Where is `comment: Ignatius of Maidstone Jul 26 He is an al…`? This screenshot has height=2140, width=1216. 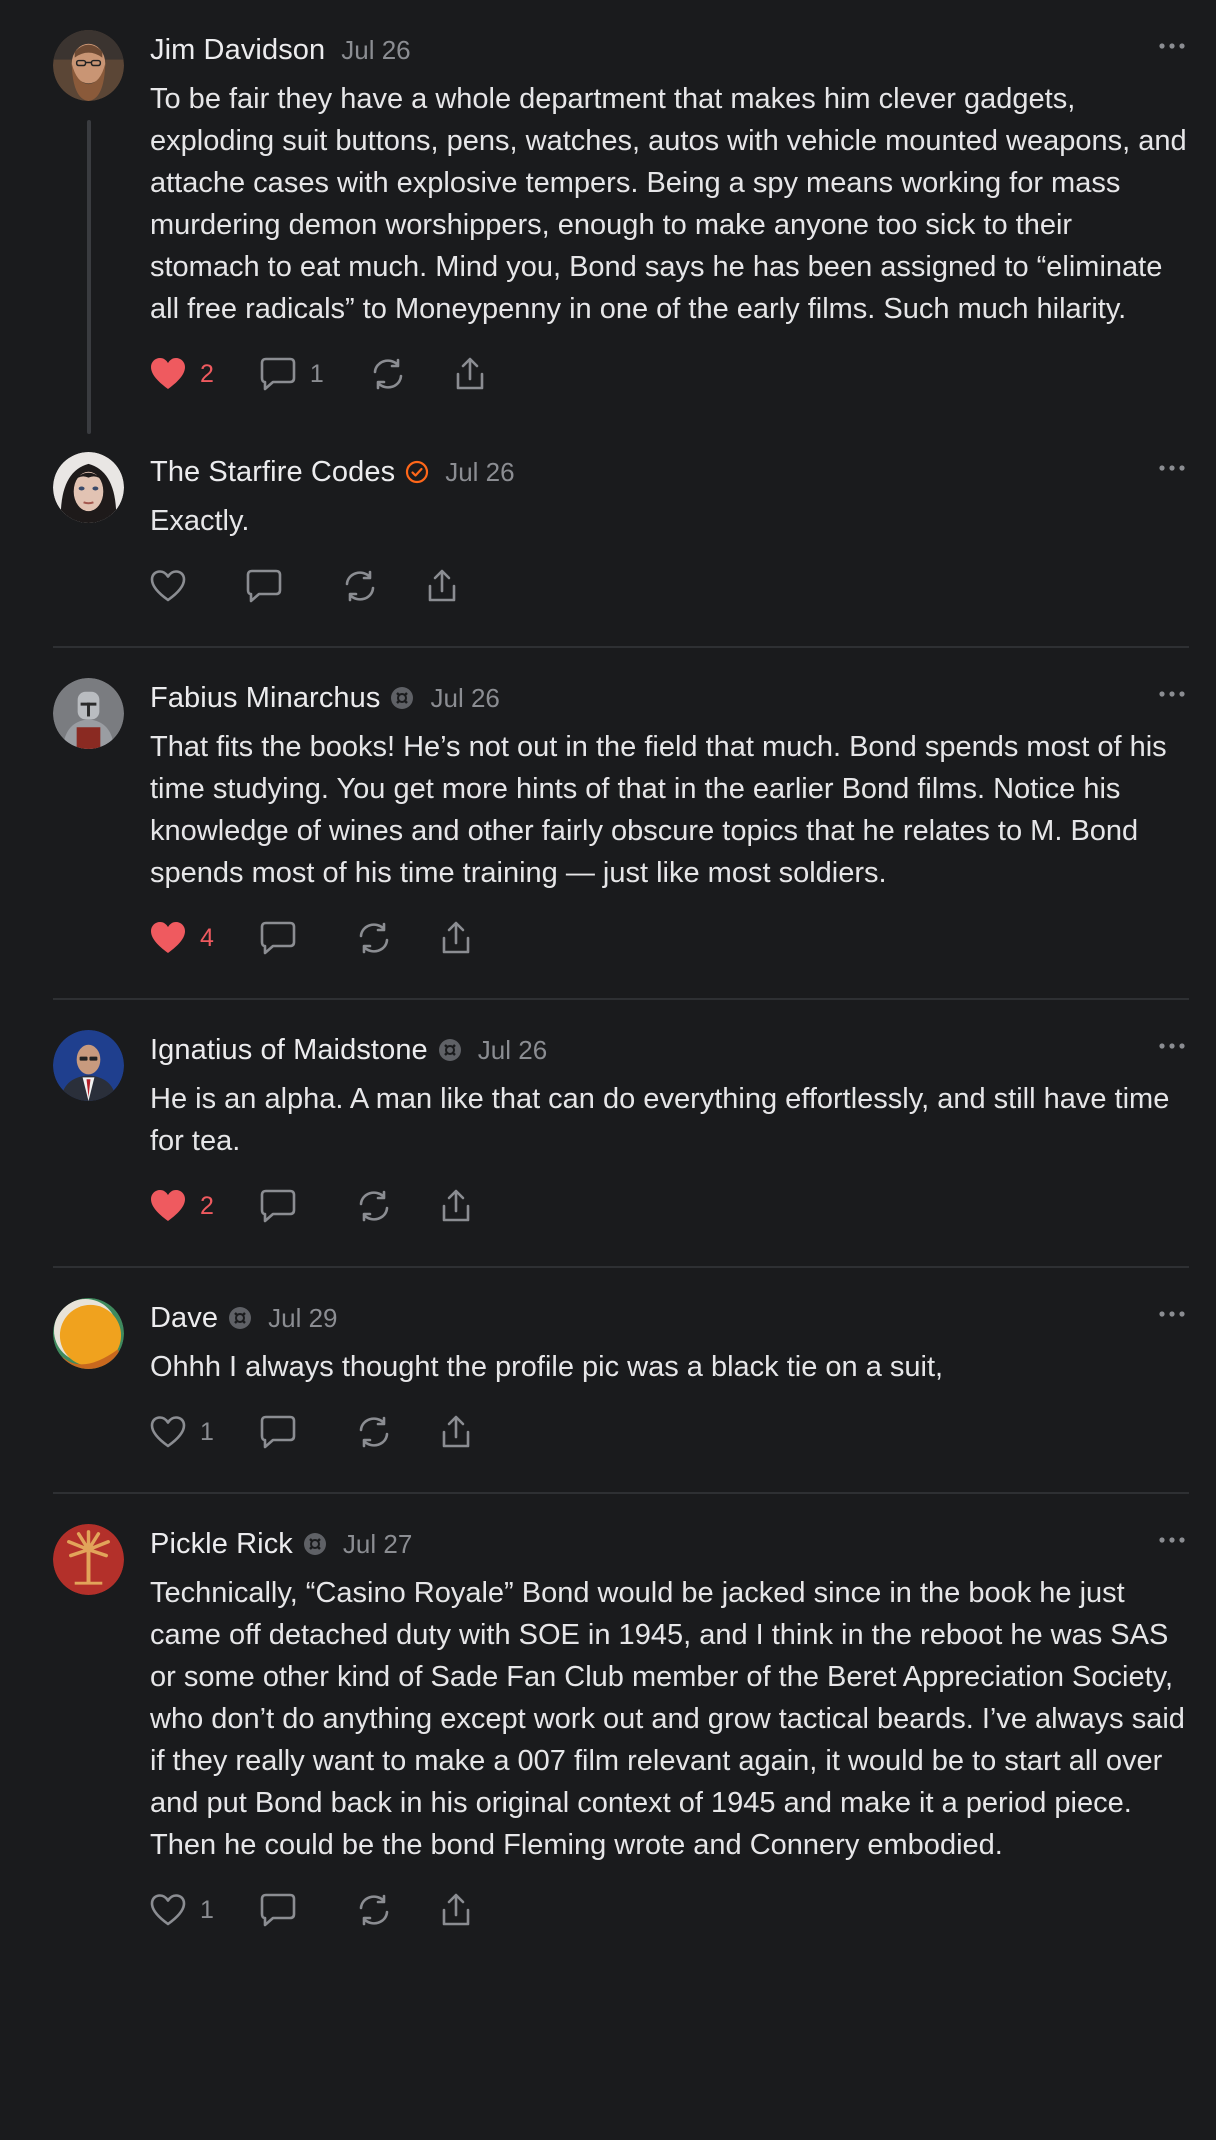 comment: Ignatius of Maidstone Jul 26 He is an al… is located at coordinates (621, 1132).